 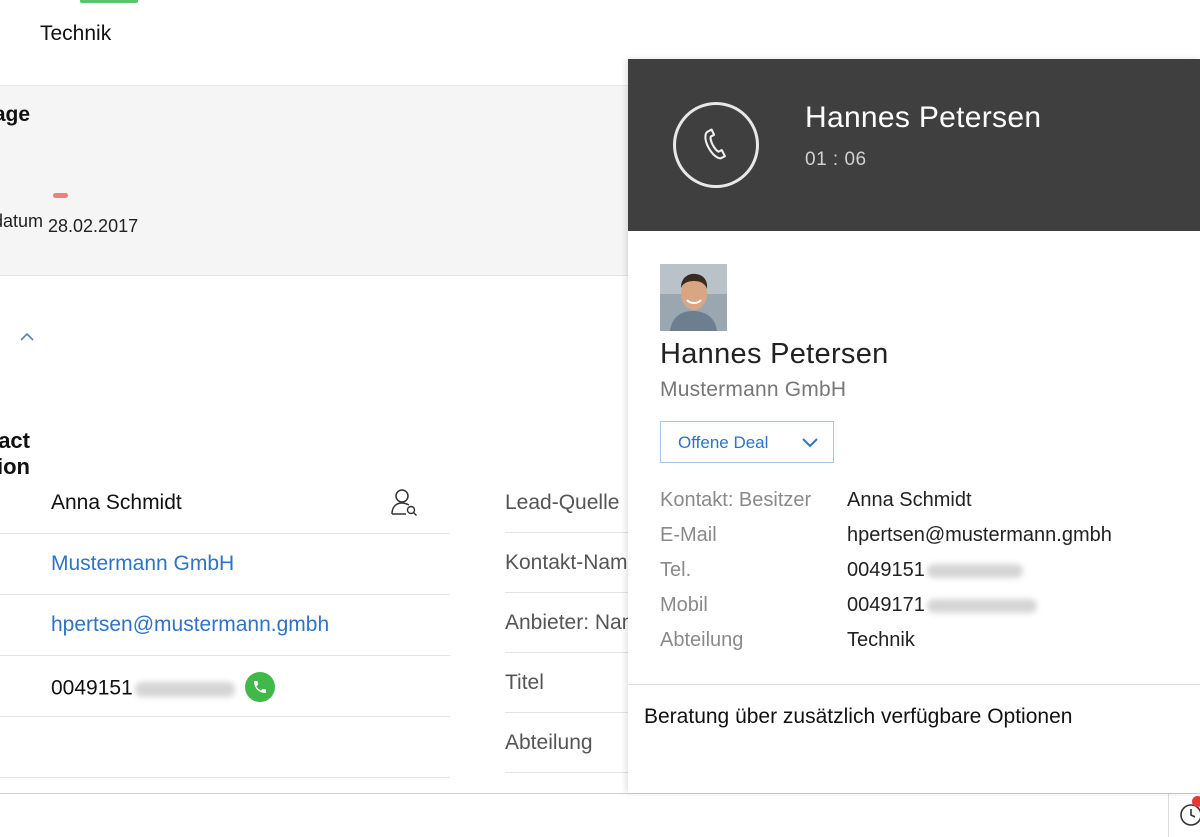 What do you see at coordinates (1196, 801) in the screenshot?
I see `notification-badge` at bounding box center [1196, 801].